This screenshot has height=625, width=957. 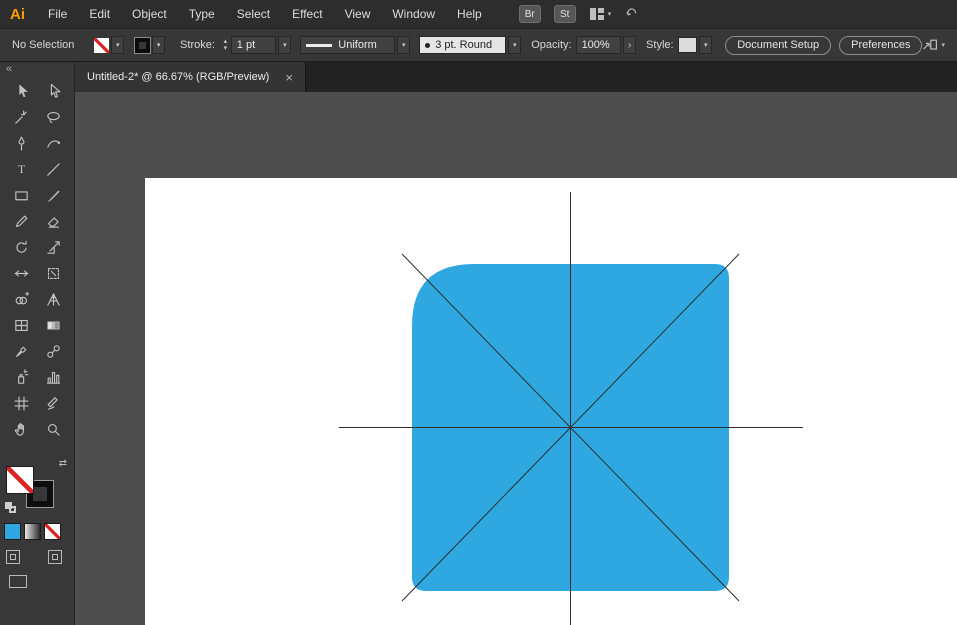 What do you see at coordinates (21, 247) in the screenshot?
I see `rotate-tool` at bounding box center [21, 247].